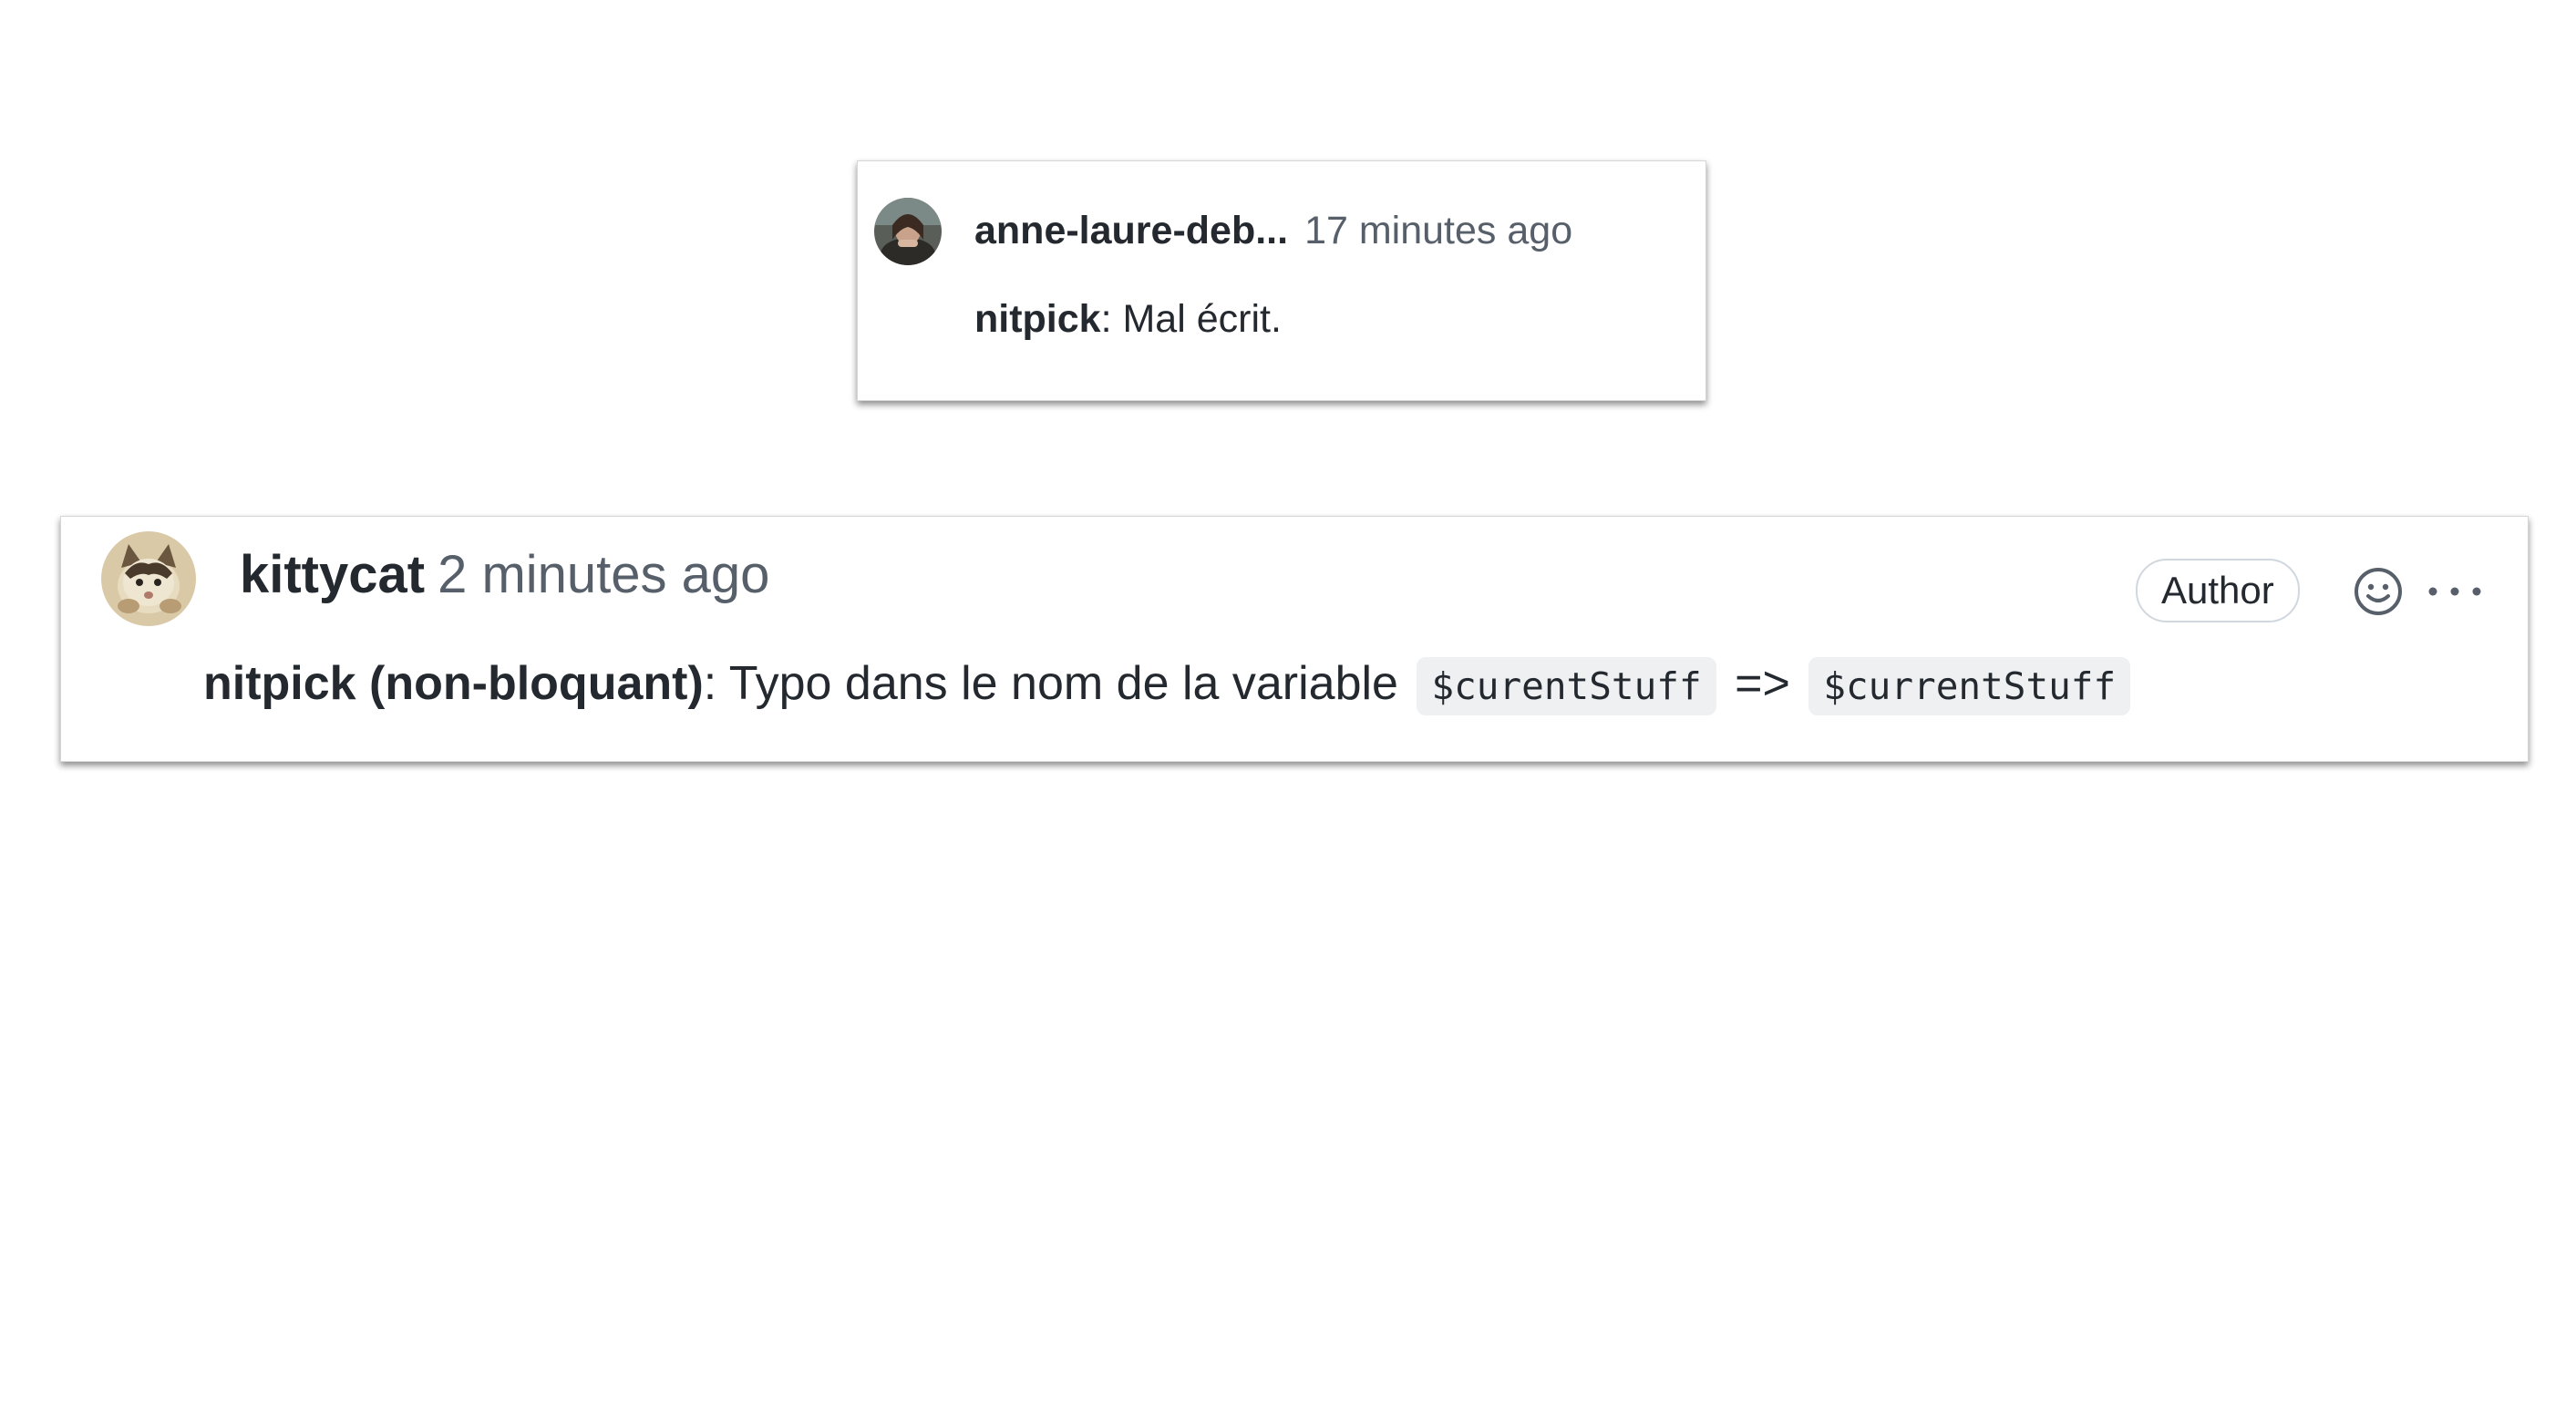  Describe the element at coordinates (603, 575) in the screenshot. I see `timestamp: 2 minutes ago` at that location.